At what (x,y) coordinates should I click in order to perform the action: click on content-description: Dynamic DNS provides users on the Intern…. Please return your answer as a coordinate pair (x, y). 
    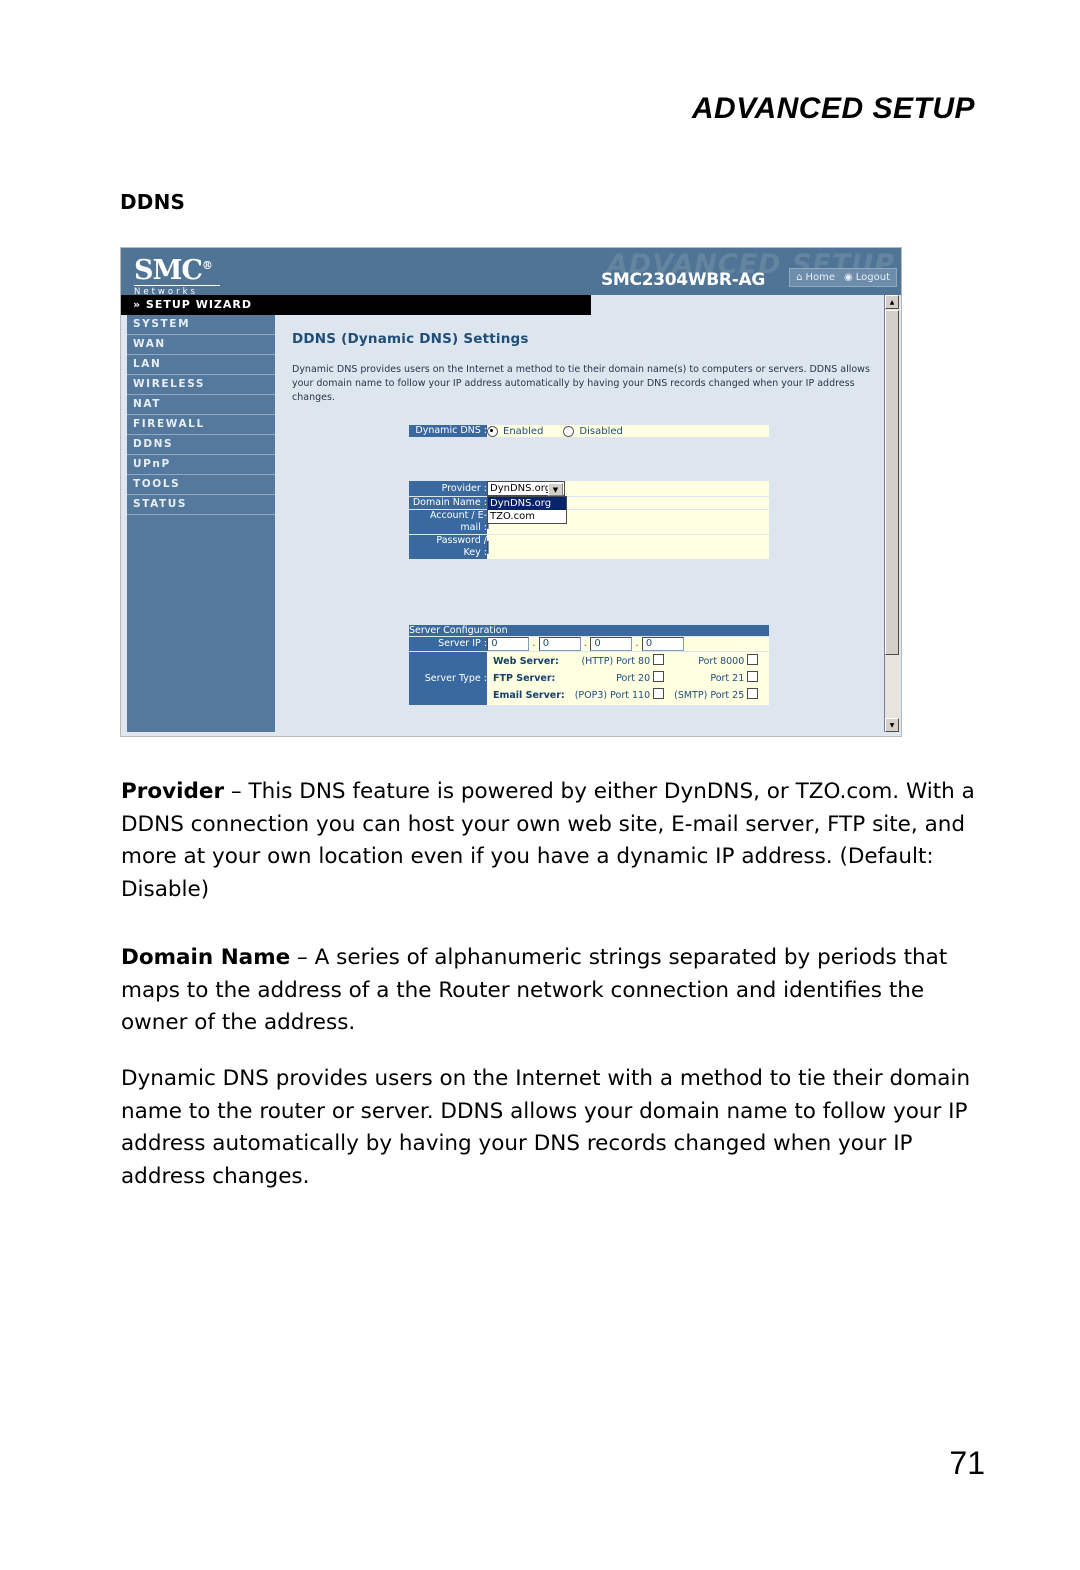
    Looking at the image, I should click on (581, 383).